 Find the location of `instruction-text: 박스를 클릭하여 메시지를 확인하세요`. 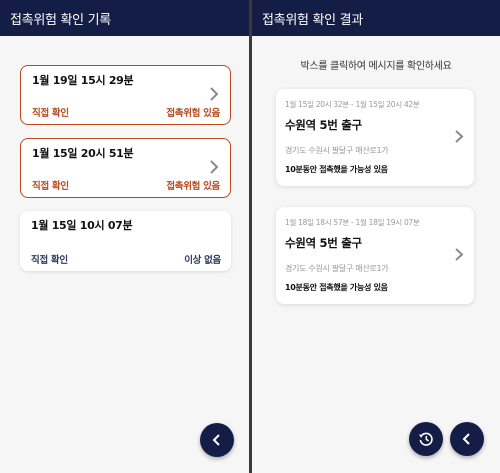

instruction-text: 박스를 클릭하여 메시지를 확인하세요 is located at coordinates (376, 66).